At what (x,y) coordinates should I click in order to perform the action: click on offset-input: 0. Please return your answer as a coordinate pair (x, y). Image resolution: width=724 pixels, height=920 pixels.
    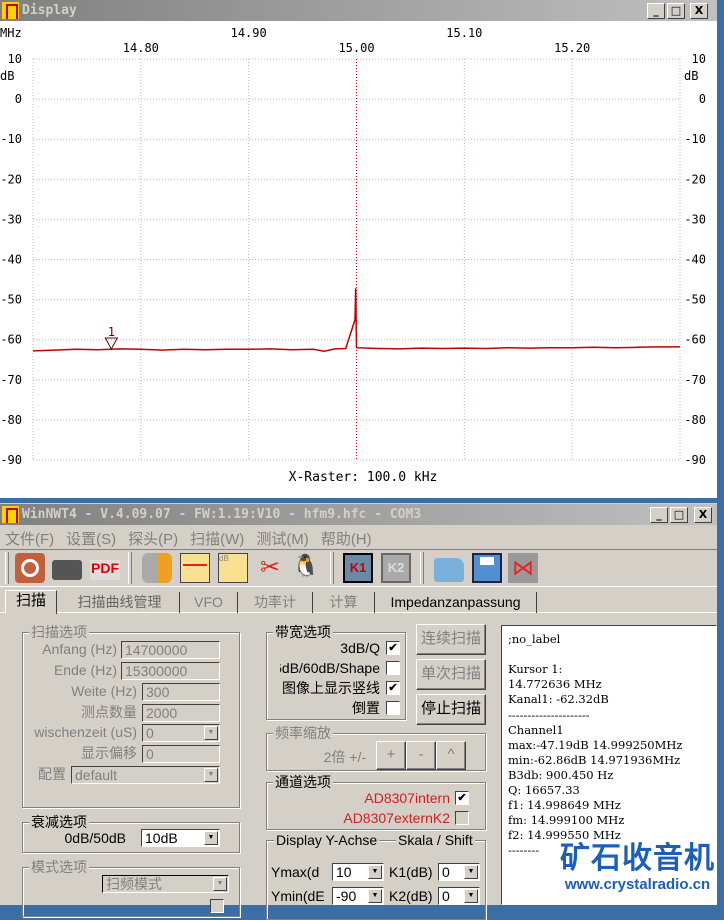
    Looking at the image, I should click on (181, 754).